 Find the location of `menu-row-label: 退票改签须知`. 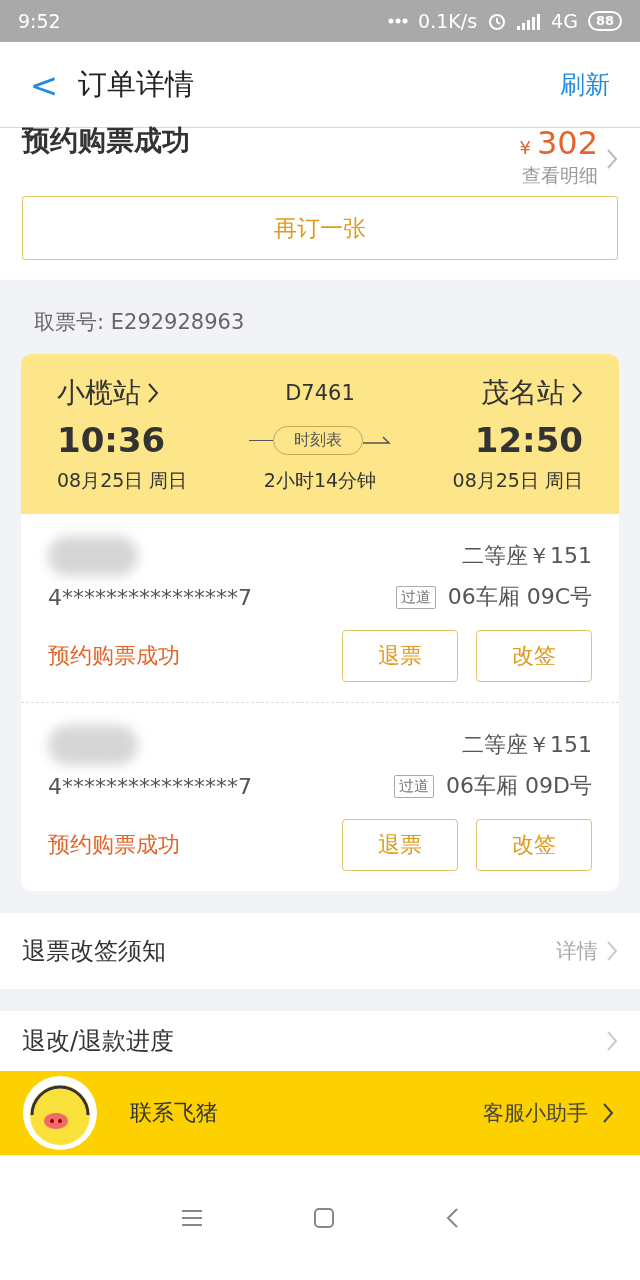

menu-row-label: 退票改签须知 is located at coordinates (94, 951).